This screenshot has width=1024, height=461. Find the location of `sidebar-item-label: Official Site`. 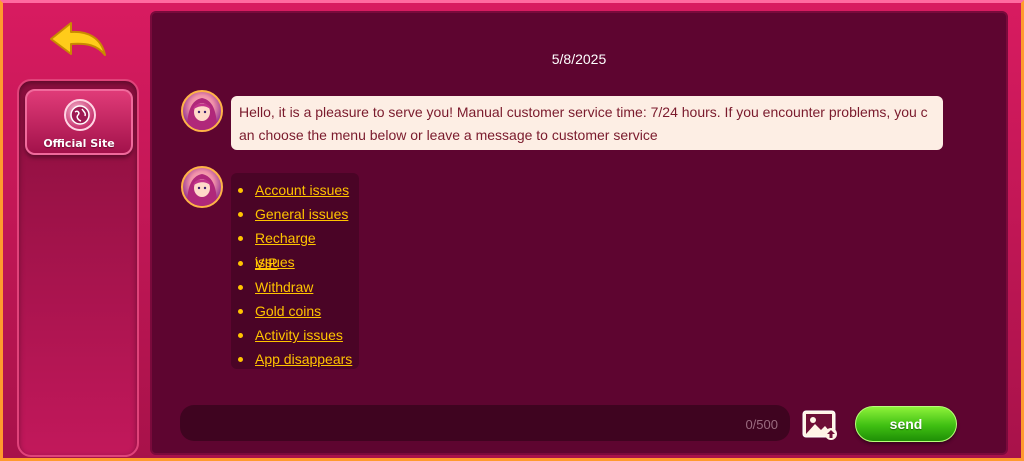

sidebar-item-label: Official Site is located at coordinates (79, 143).